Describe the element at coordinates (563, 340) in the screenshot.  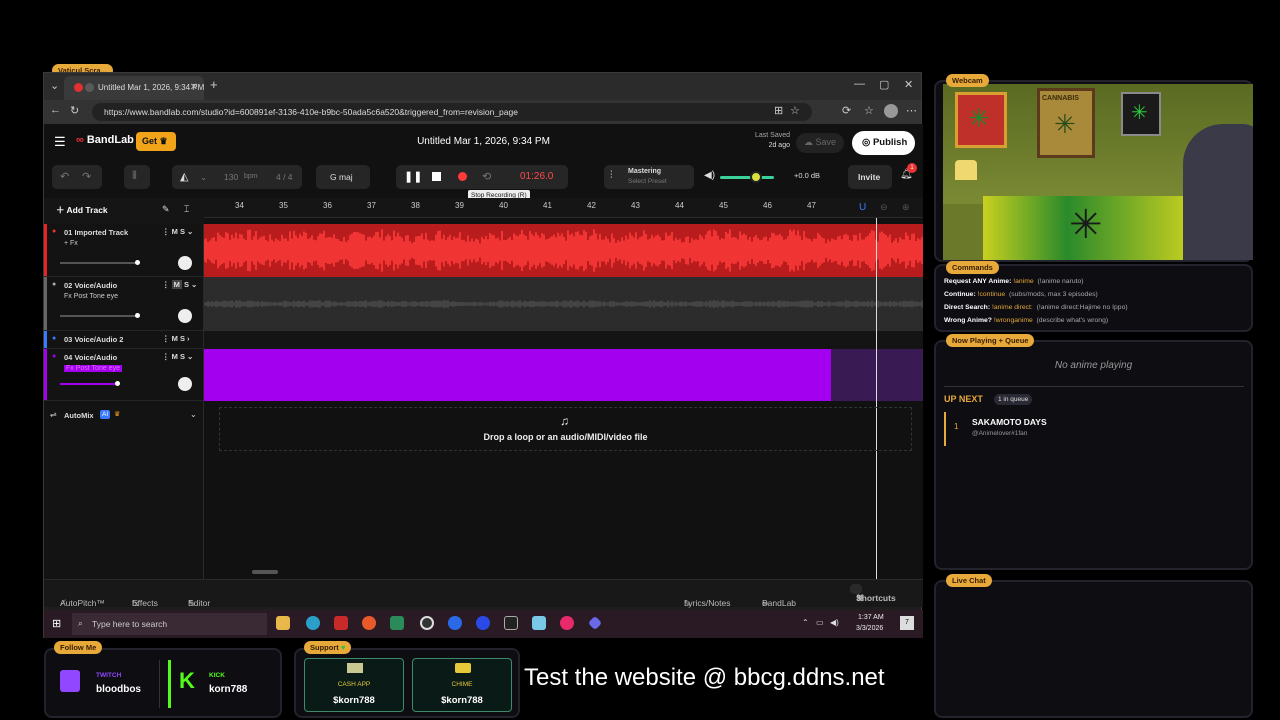
I see `track3-lane` at that location.